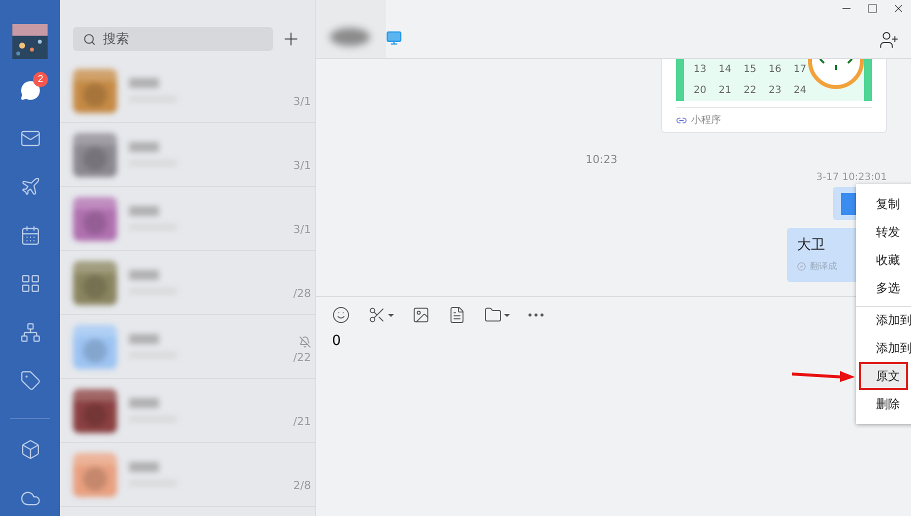 The image size is (911, 516). Describe the element at coordinates (173, 39) in the screenshot. I see `search-field: 搜索` at that location.